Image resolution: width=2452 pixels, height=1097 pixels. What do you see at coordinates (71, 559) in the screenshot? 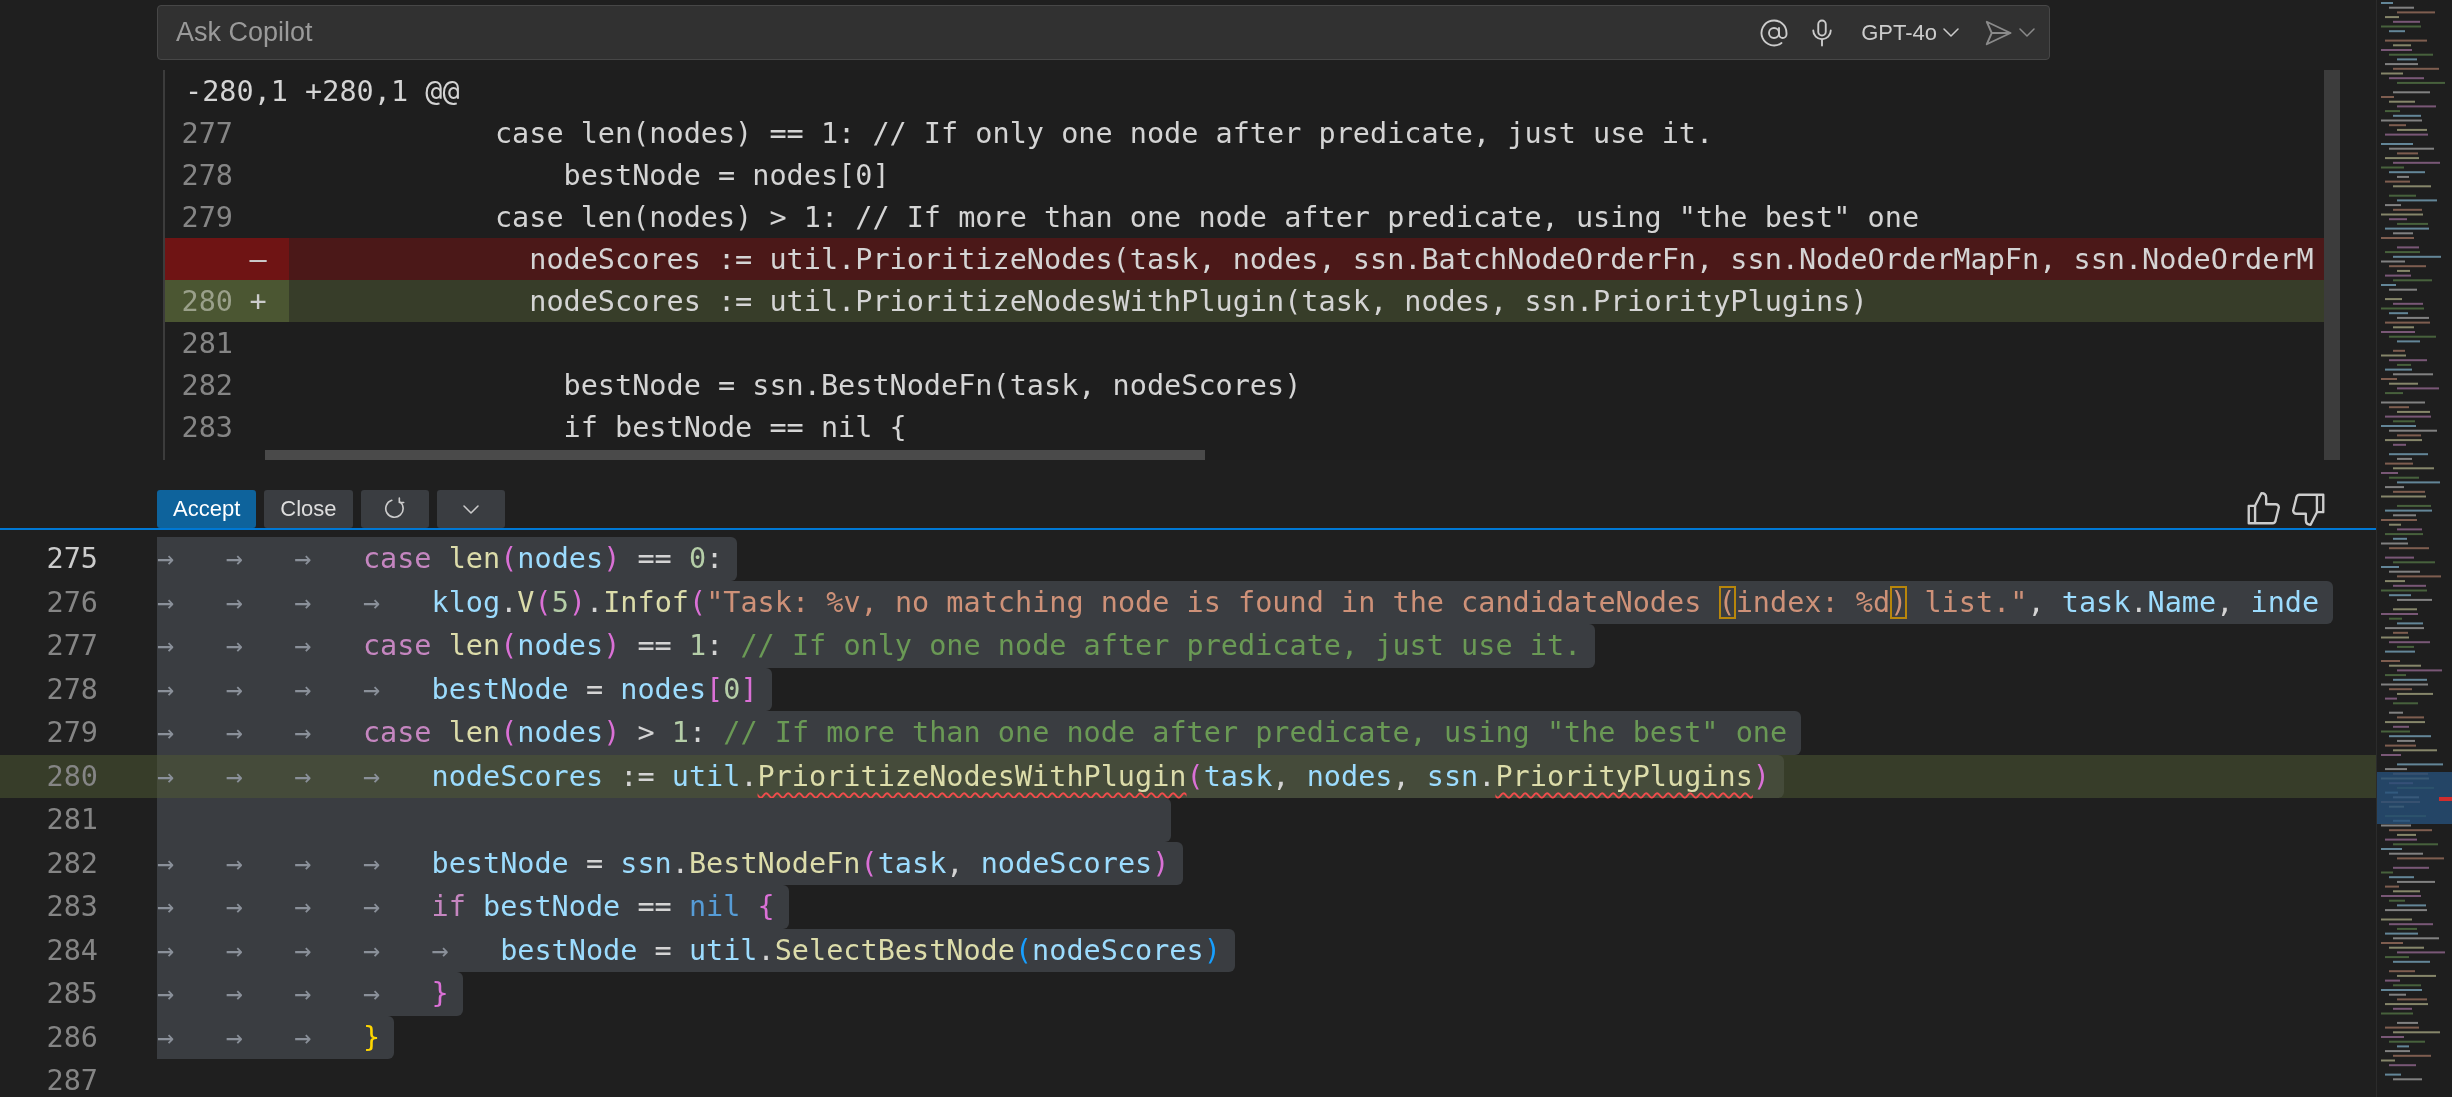
I see `line-number: 275` at bounding box center [71, 559].